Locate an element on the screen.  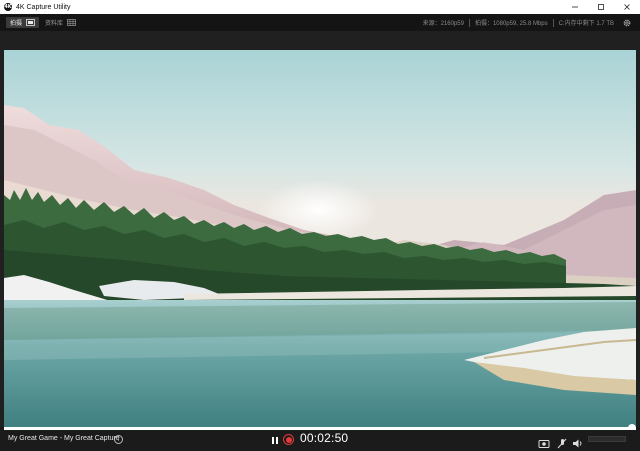
tab-capture-label: 拍摄 is located at coordinates (16, 23).